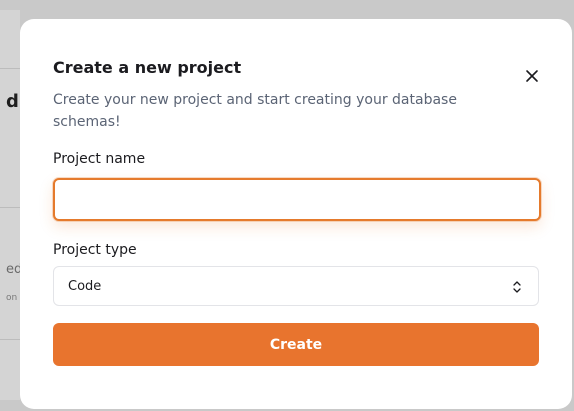  Describe the element at coordinates (296, 344) in the screenshot. I see `create-button: Create` at that location.